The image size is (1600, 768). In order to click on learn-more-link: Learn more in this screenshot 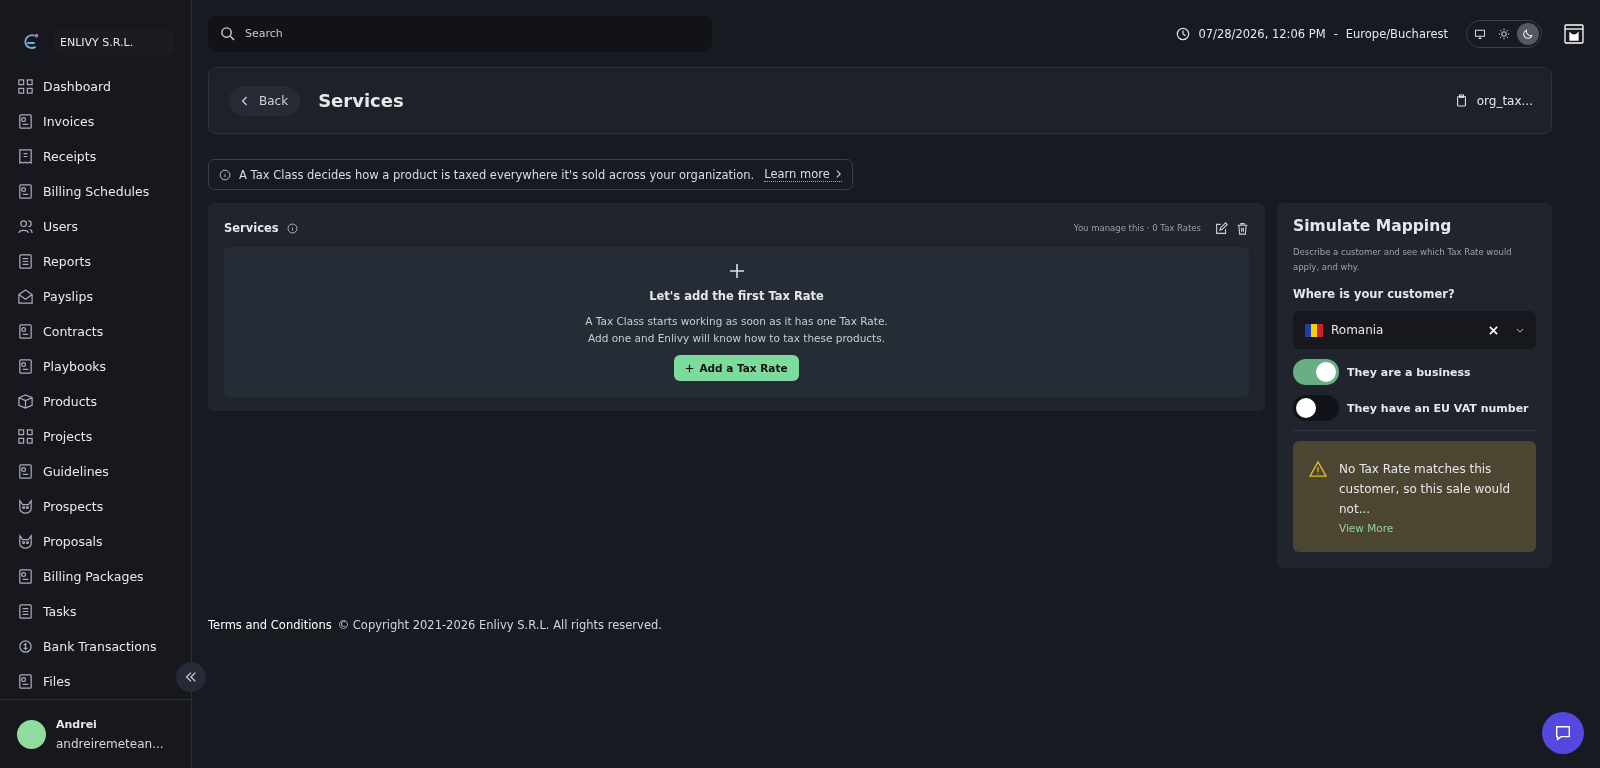, I will do `click(803, 174)`.